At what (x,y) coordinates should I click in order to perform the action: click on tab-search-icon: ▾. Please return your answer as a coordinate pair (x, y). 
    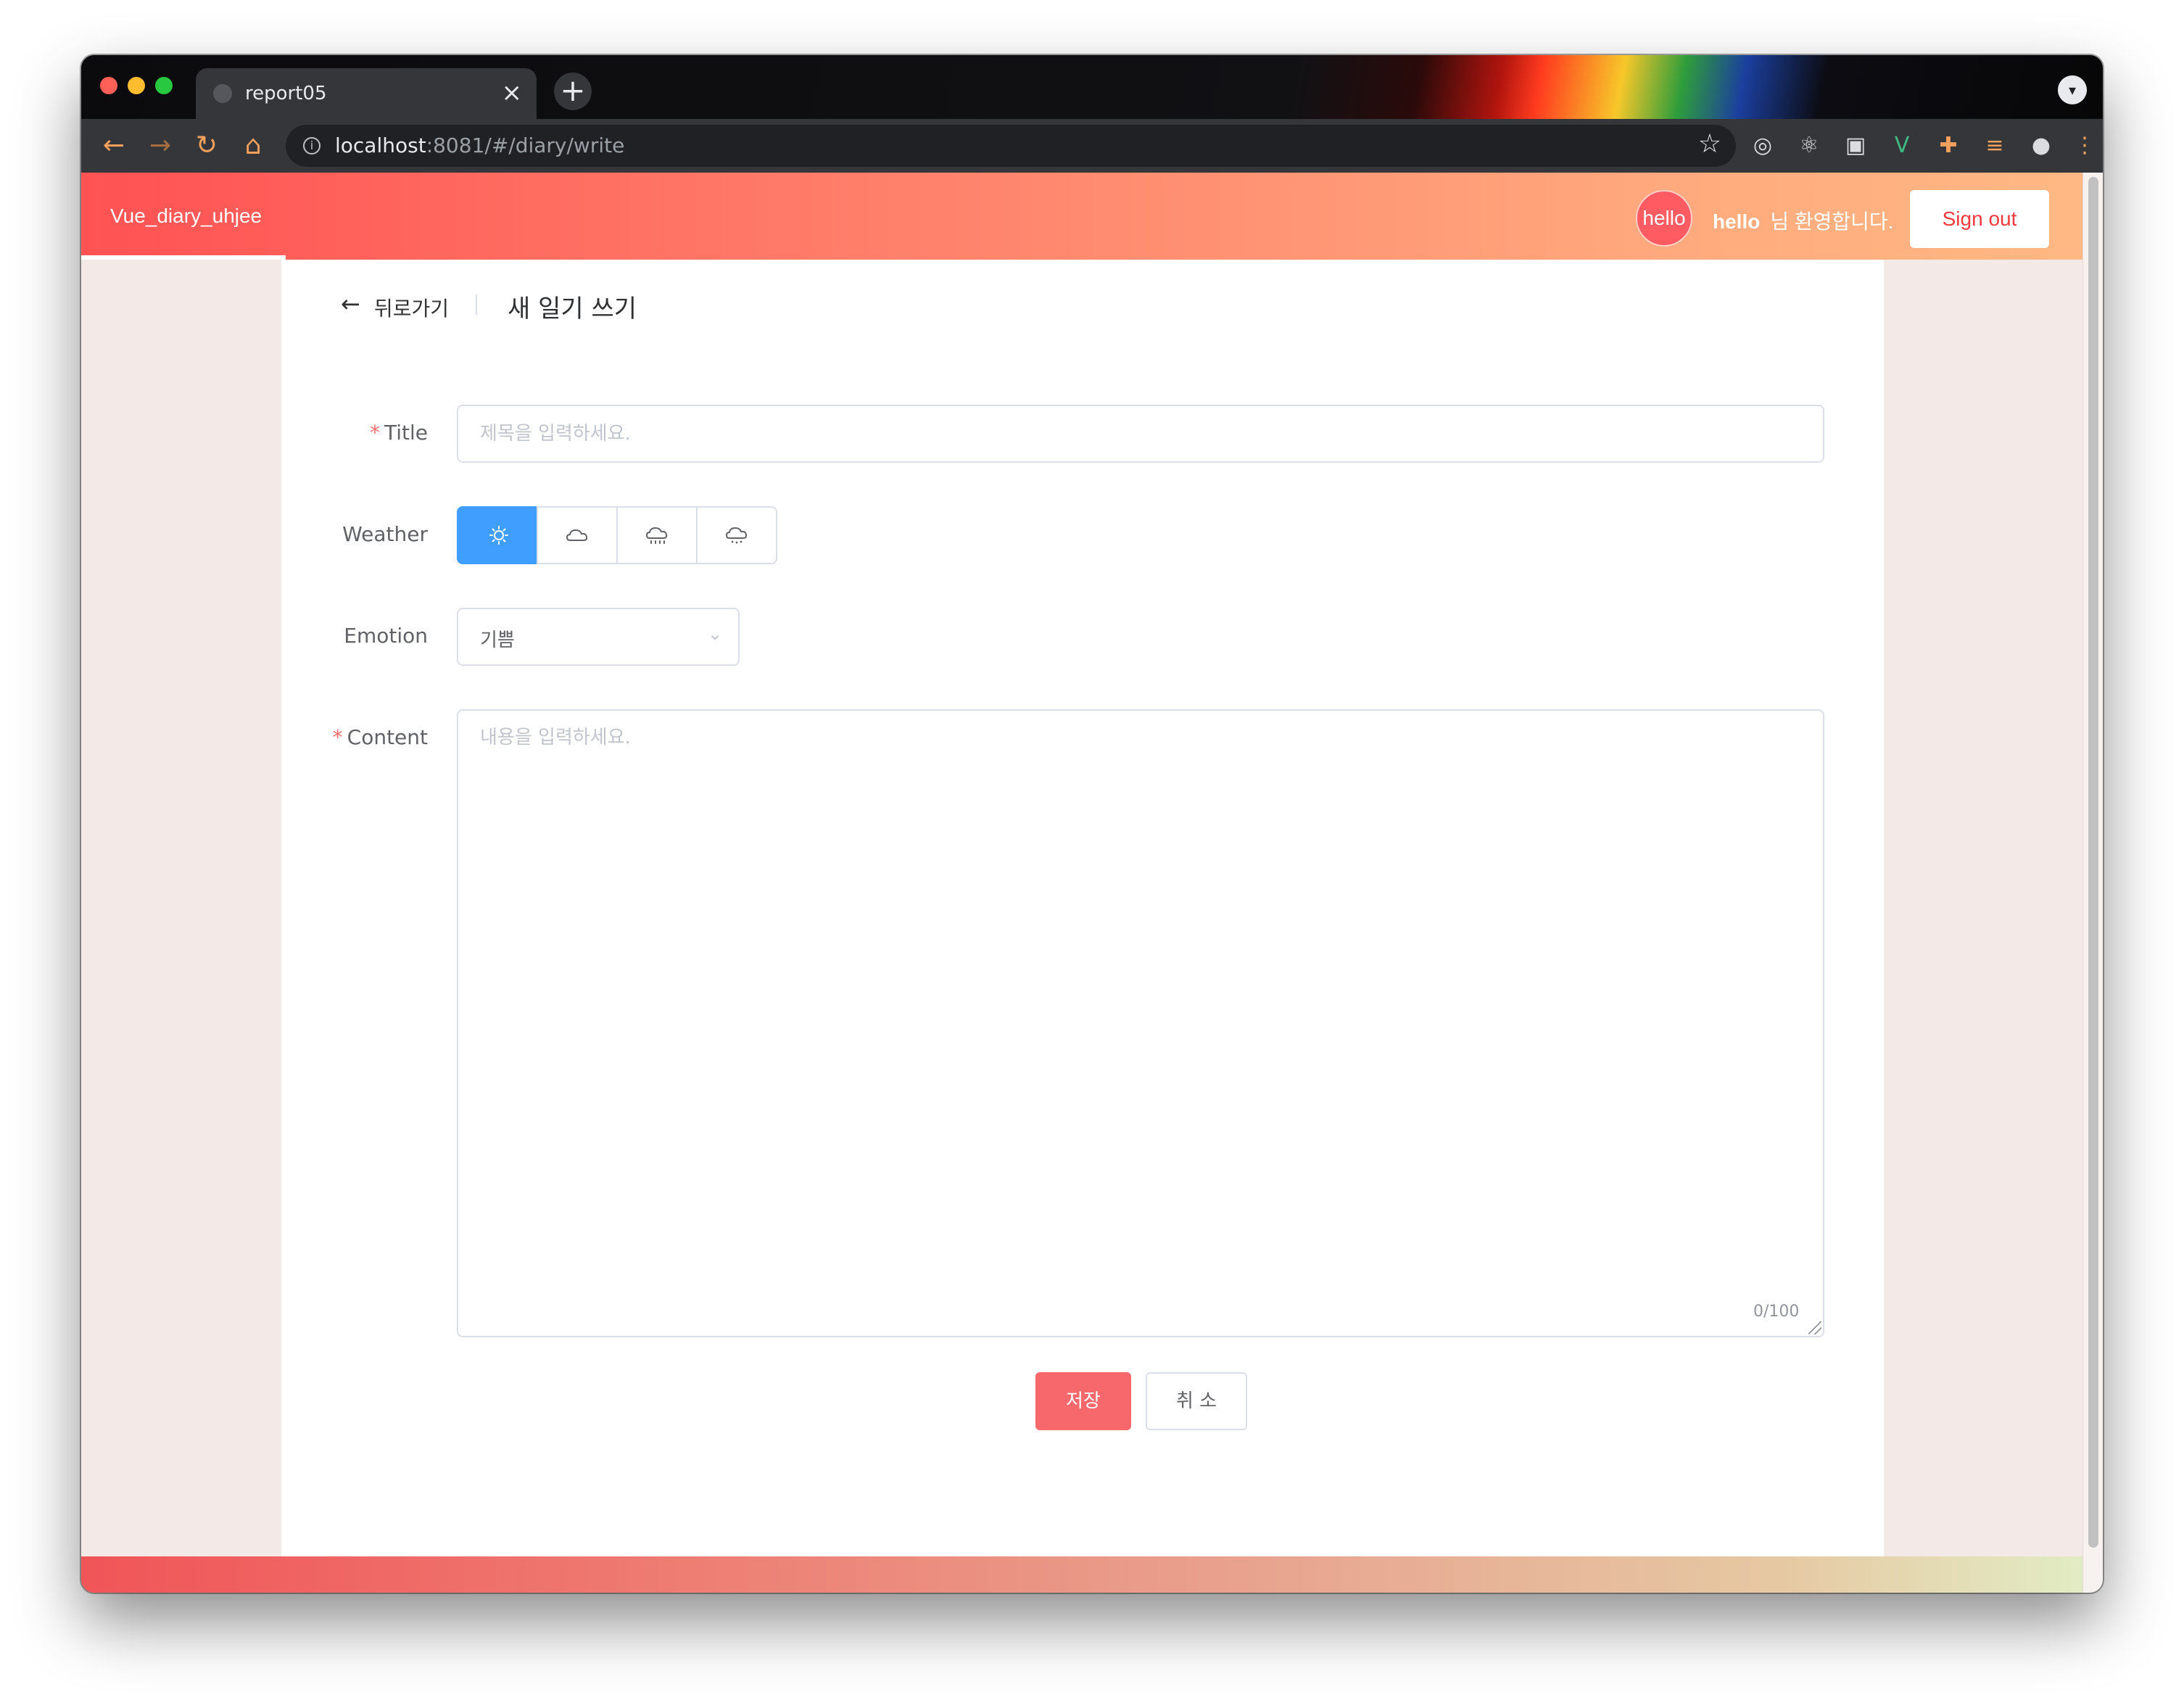
    Looking at the image, I should click on (2072, 89).